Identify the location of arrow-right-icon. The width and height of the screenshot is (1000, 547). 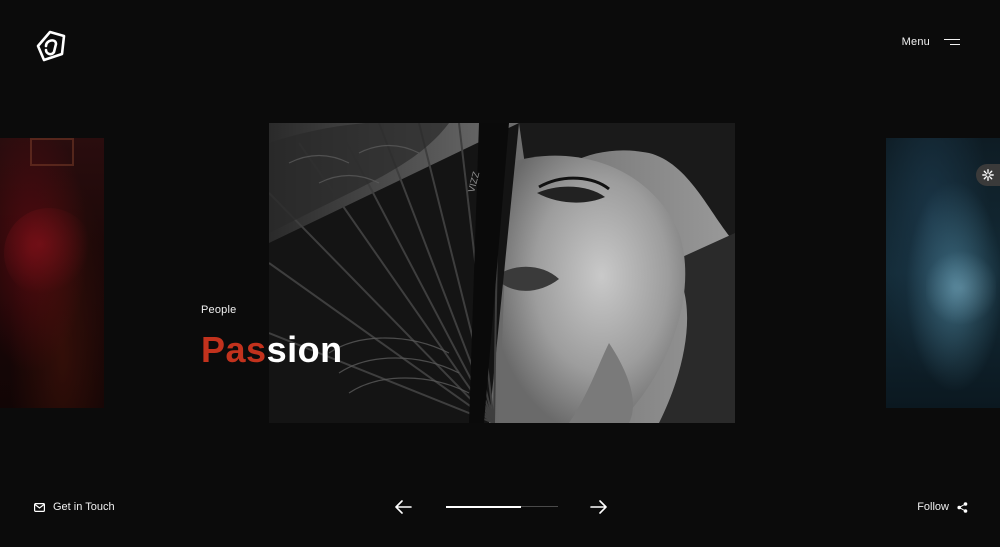
(598, 507).